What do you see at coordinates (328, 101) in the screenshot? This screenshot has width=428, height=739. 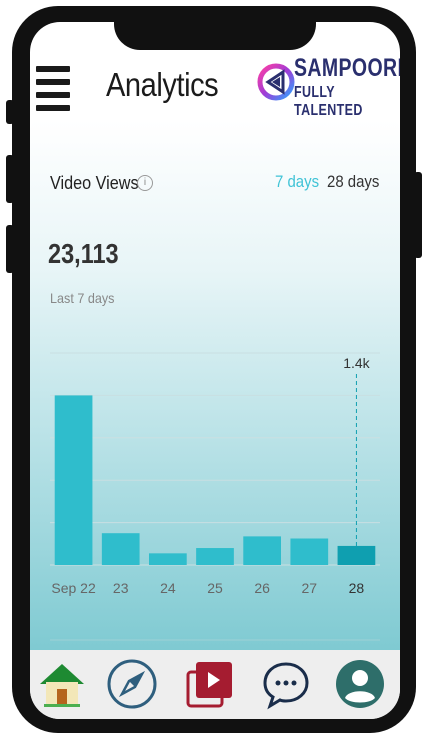 I see `logo-text-secondary: FULLY TALENTED` at bounding box center [328, 101].